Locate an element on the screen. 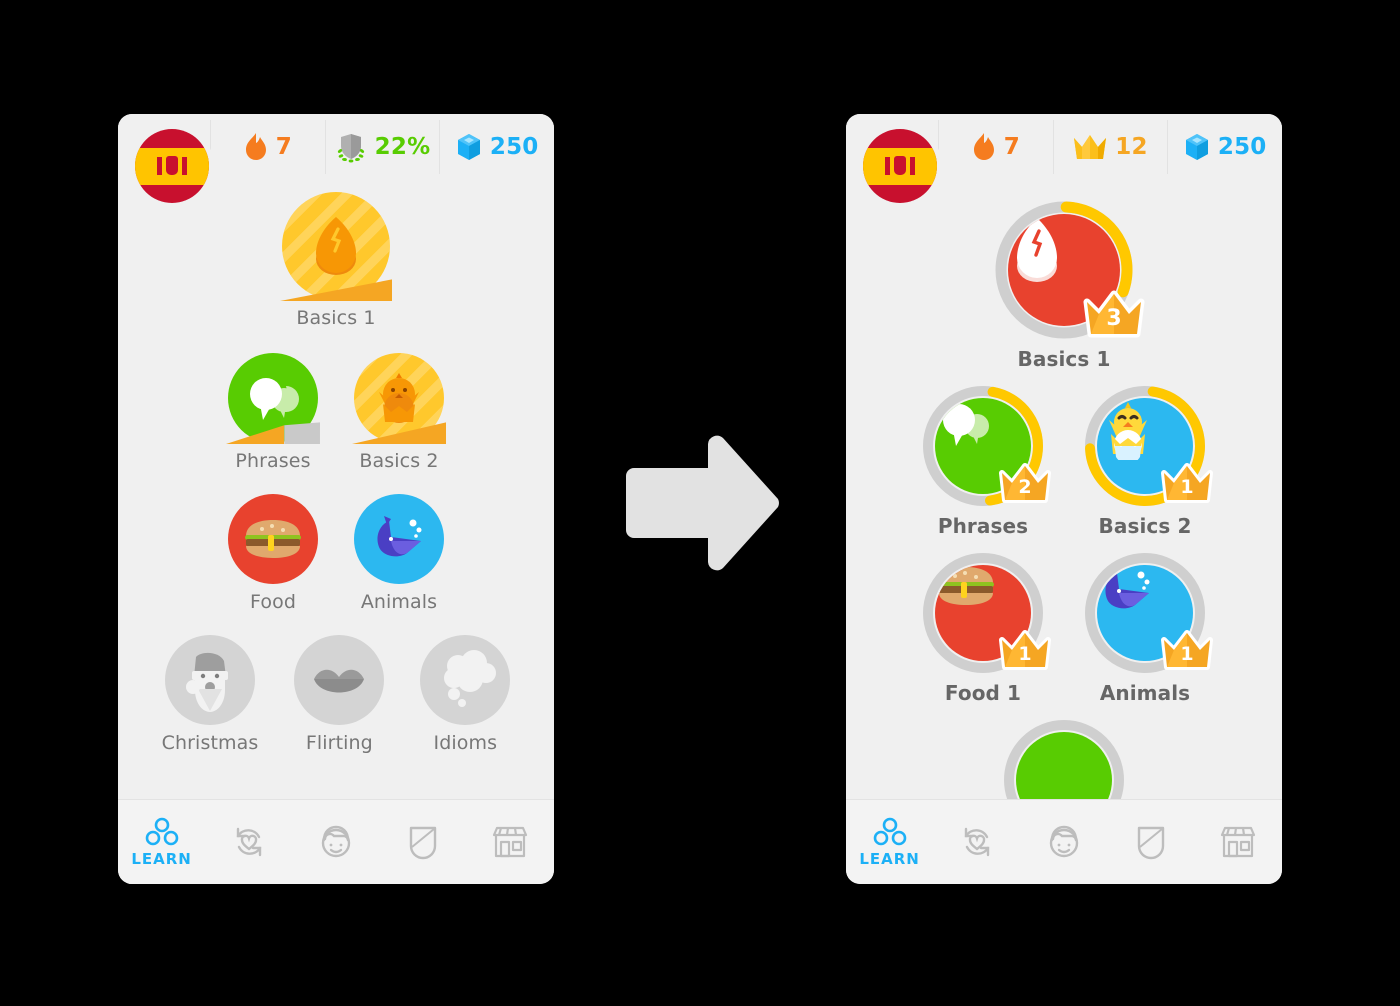 The width and height of the screenshot is (1400, 1006). whale-icon is located at coordinates (399, 539).